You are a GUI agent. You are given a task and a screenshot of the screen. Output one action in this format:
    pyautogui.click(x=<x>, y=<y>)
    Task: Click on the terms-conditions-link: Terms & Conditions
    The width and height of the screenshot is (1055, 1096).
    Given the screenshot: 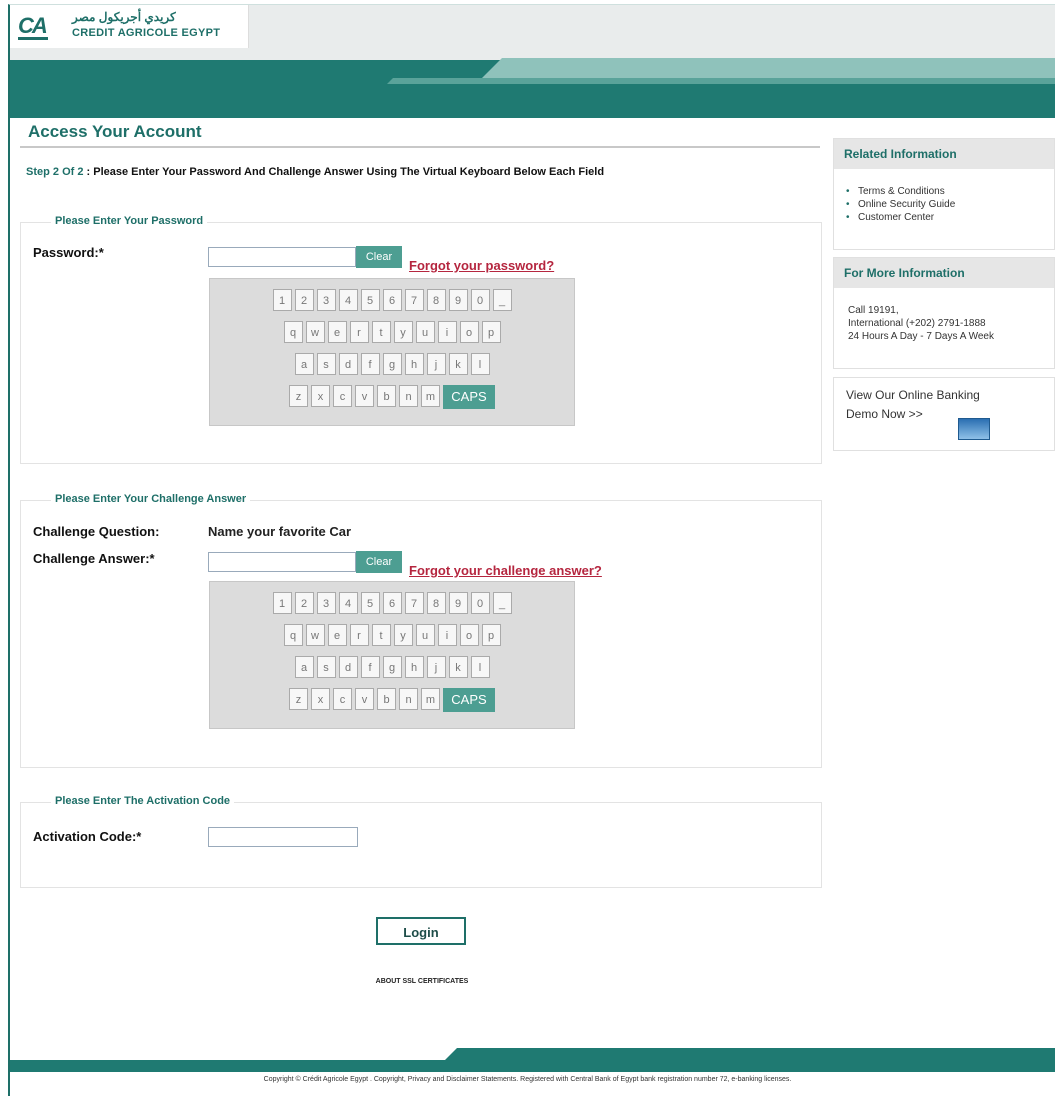 What is the action you would take?
    pyautogui.click(x=899, y=191)
    